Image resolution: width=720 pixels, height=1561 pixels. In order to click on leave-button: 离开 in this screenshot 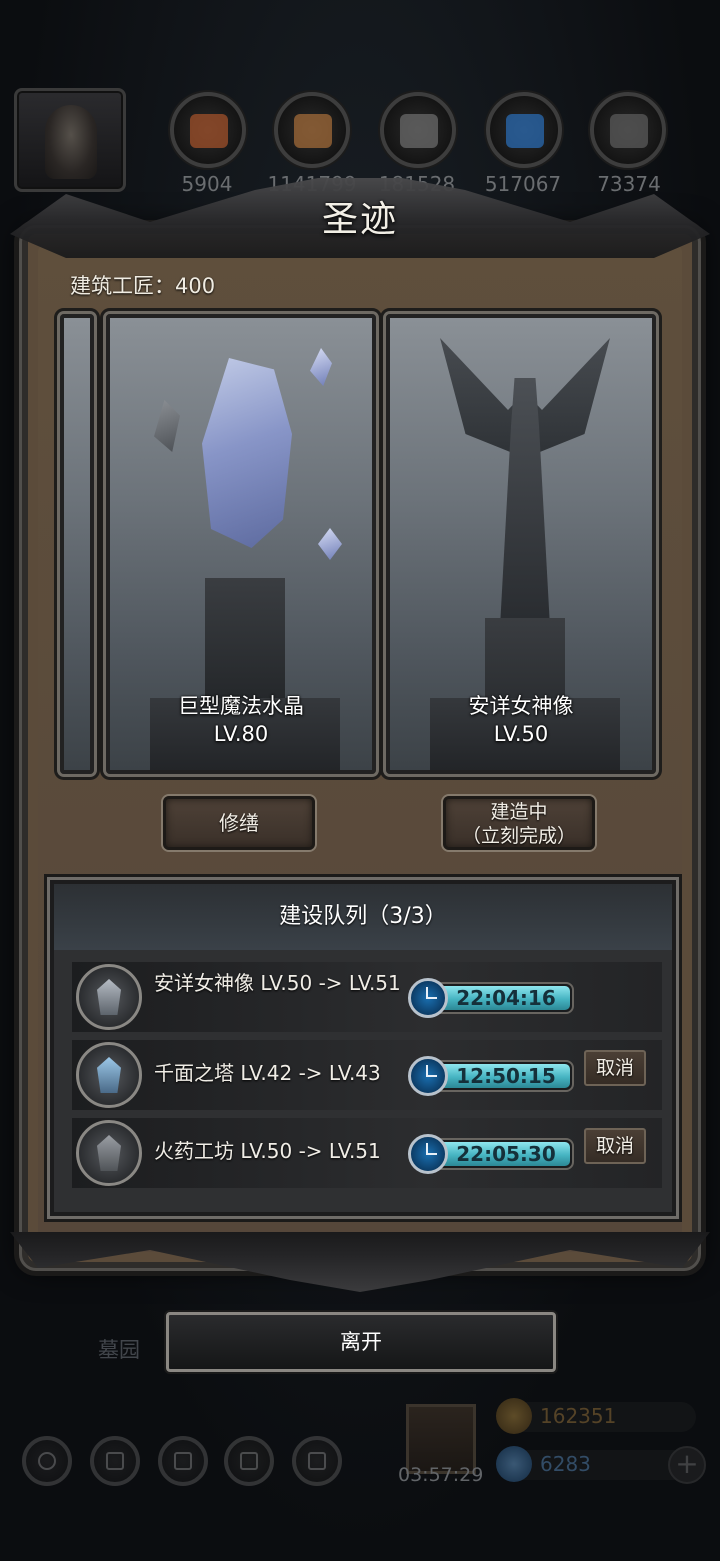, I will do `click(361, 1342)`.